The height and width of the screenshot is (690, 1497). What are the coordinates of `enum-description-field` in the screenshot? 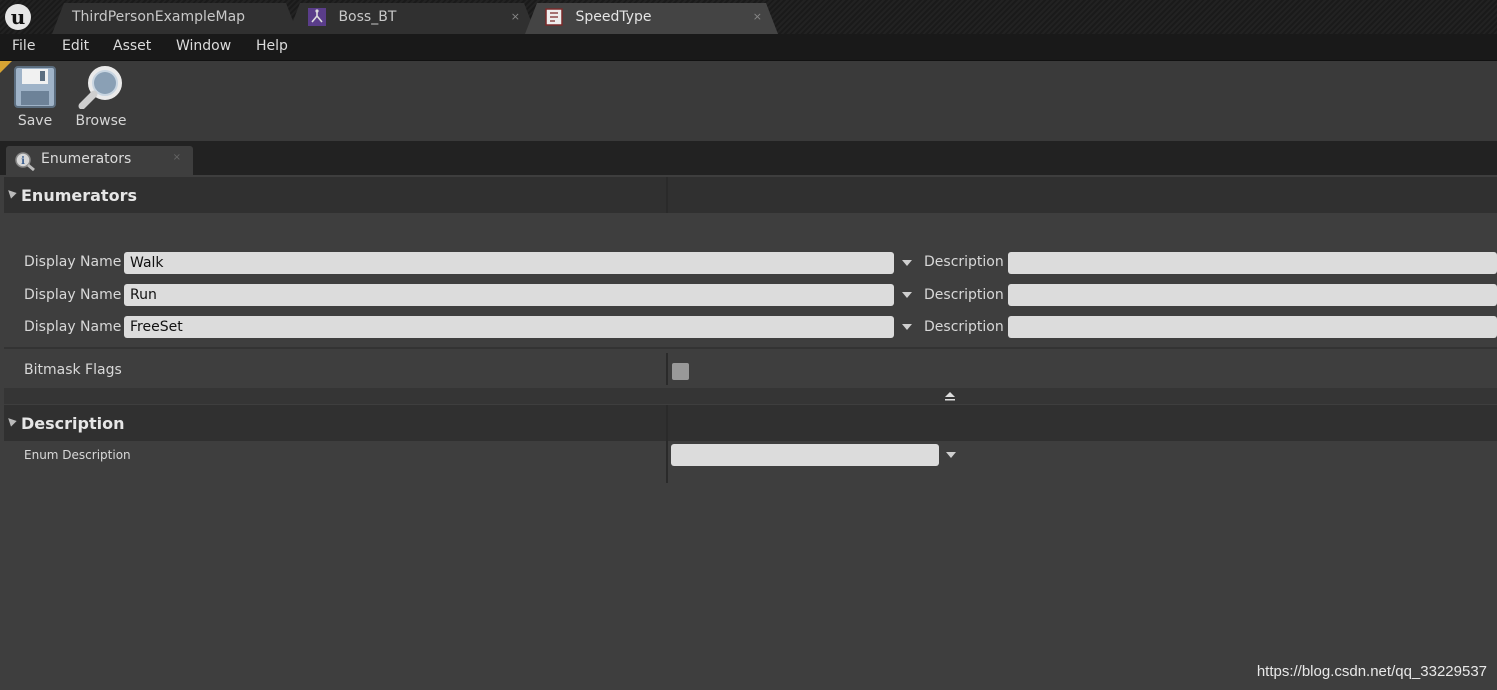 It's located at (805, 455).